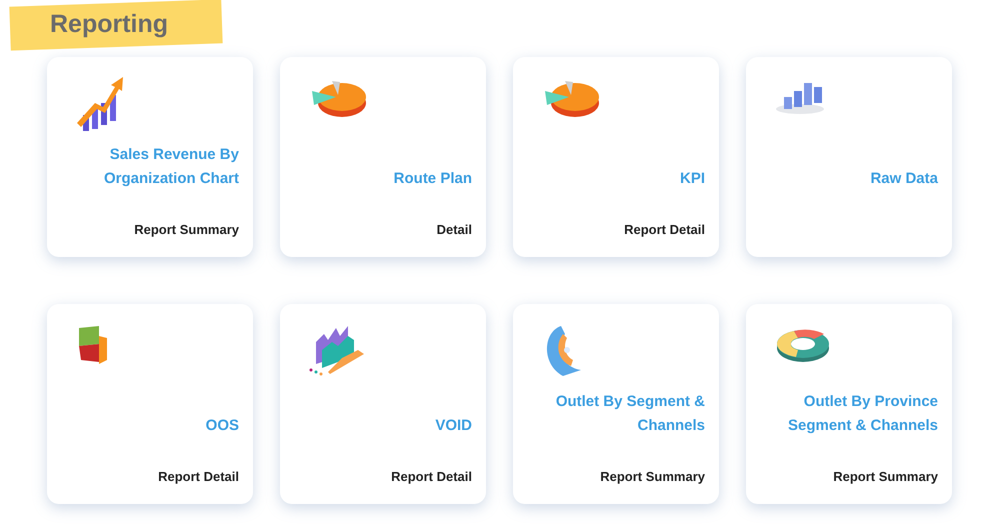  What do you see at coordinates (692, 179) in the screenshot?
I see `card-title: KPI` at bounding box center [692, 179].